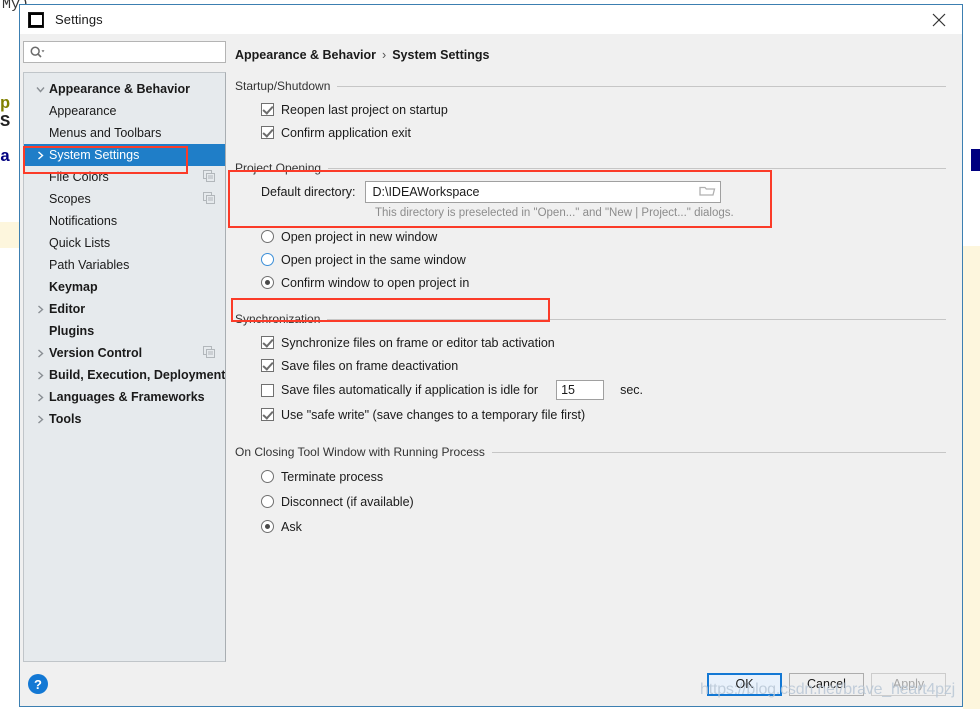 The width and height of the screenshot is (980, 709). What do you see at coordinates (707, 192) in the screenshot?
I see `folder-icon` at bounding box center [707, 192].